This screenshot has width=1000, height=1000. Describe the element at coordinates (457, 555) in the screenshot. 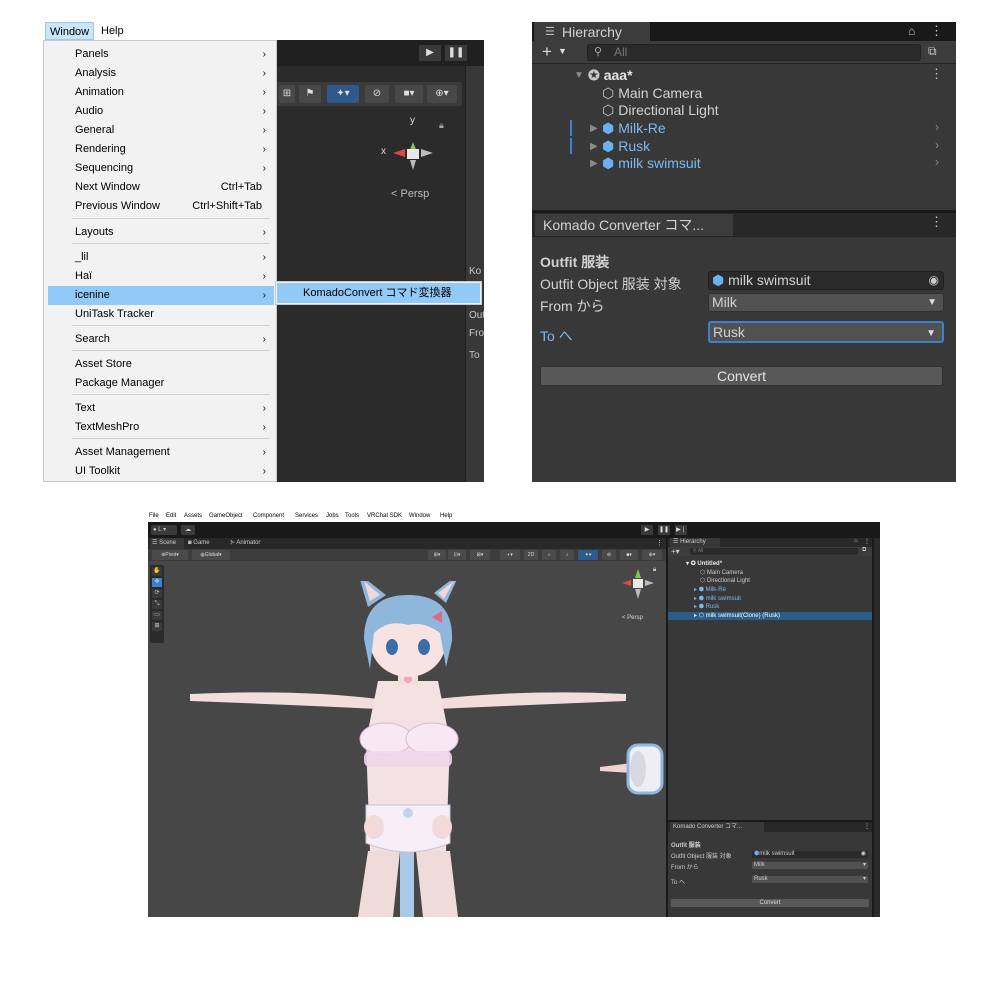

I see `snap-icon: ⊡▾` at that location.